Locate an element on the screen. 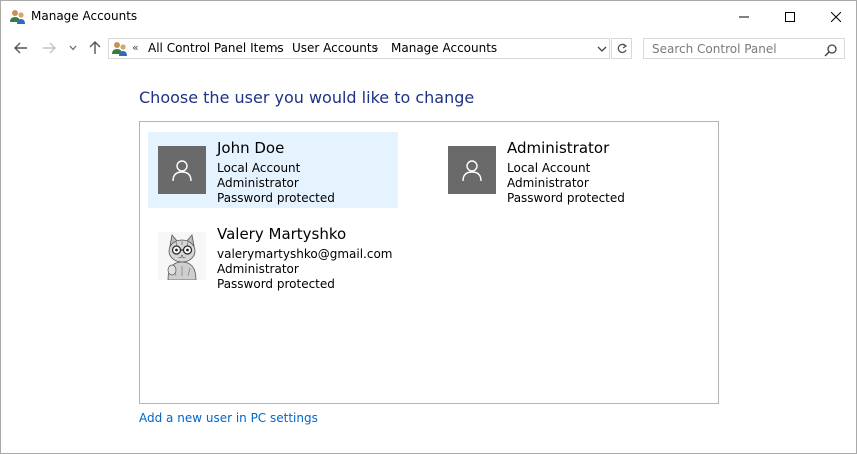  back-button is located at coordinates (21, 48).